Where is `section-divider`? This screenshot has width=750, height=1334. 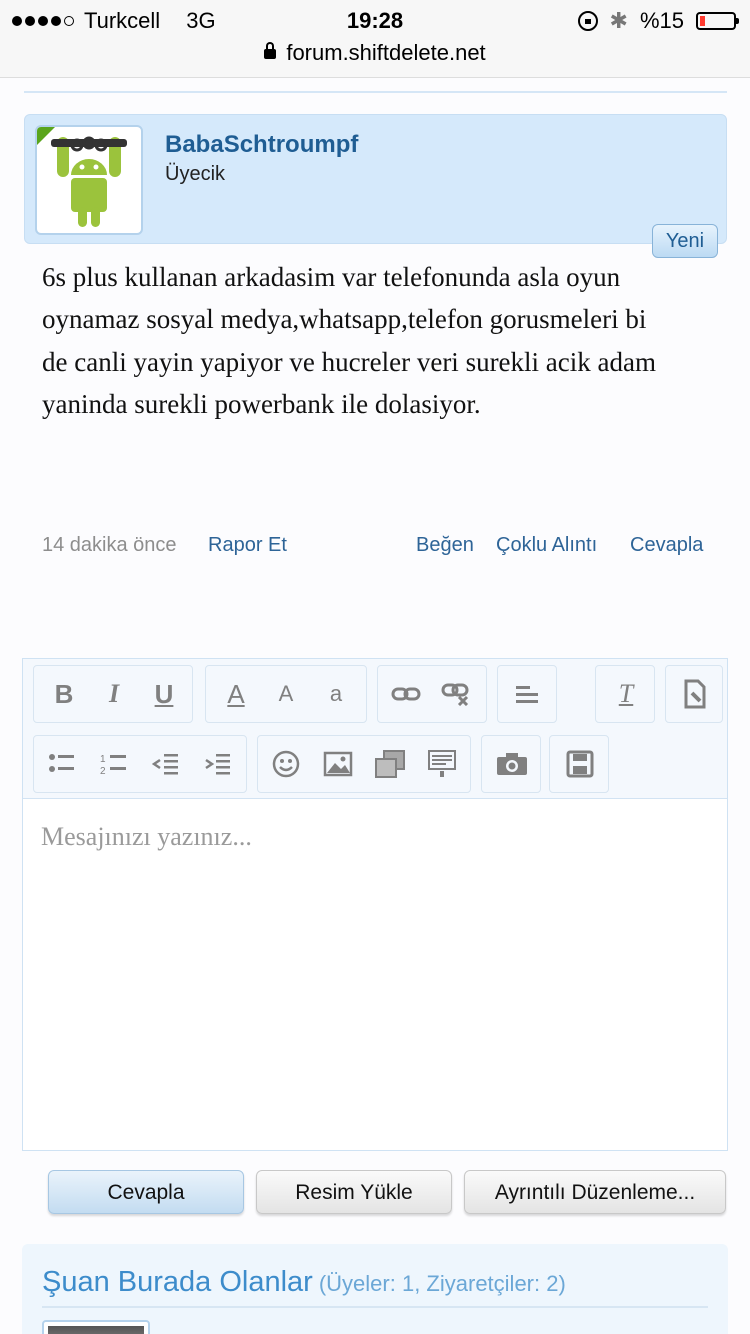 section-divider is located at coordinates (375, 92).